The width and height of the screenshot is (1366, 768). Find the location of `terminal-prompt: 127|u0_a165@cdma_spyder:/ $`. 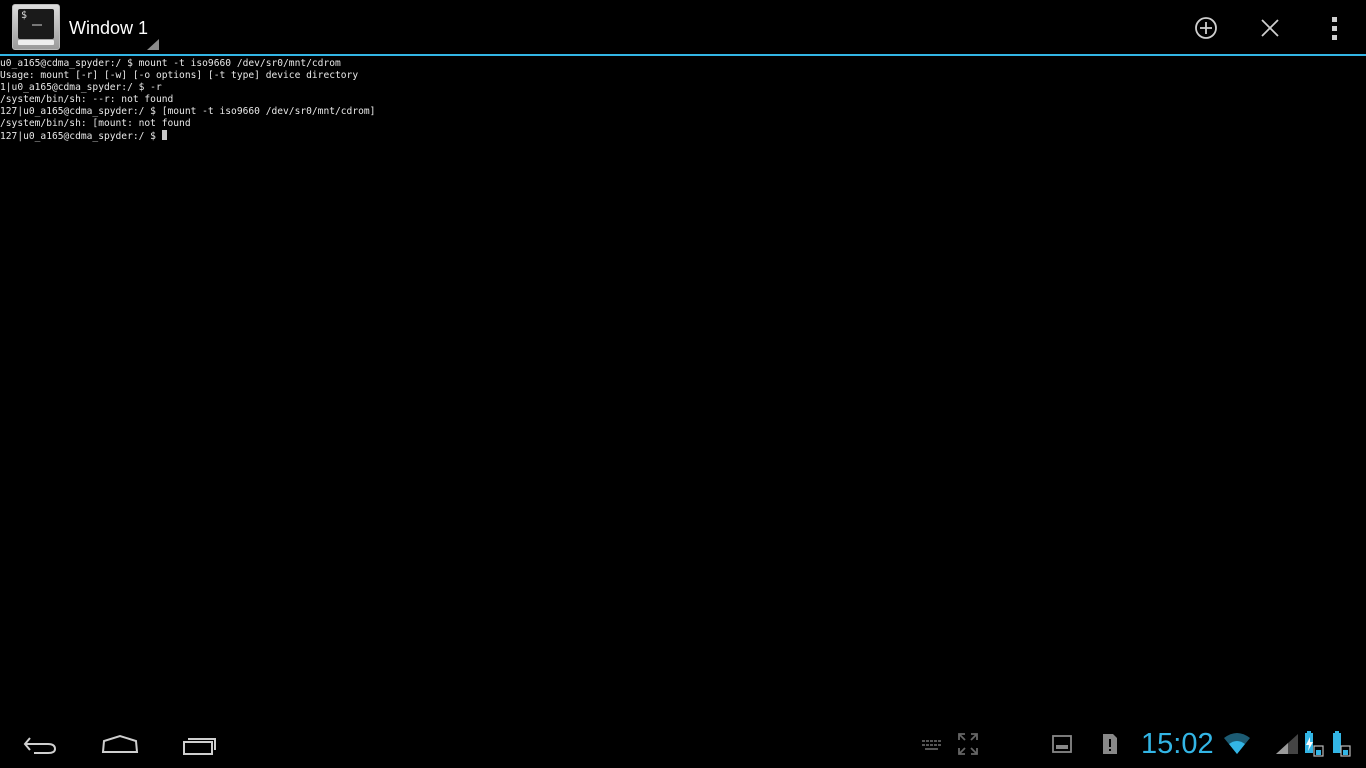

terminal-prompt: 127|u0_a165@cdma_spyder:/ $ is located at coordinates (81, 136).